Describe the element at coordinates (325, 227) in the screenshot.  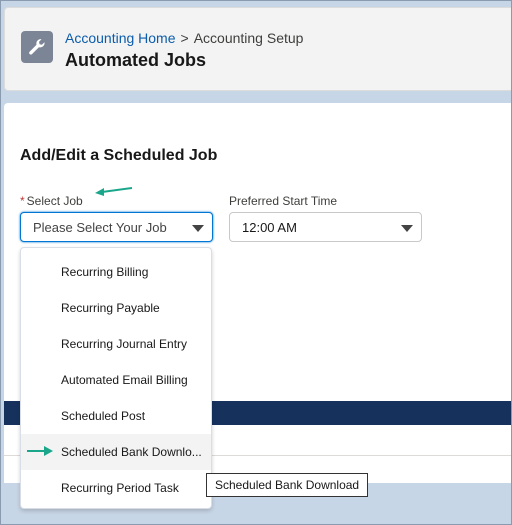
I see `start-time-select: 12:00 AM` at that location.